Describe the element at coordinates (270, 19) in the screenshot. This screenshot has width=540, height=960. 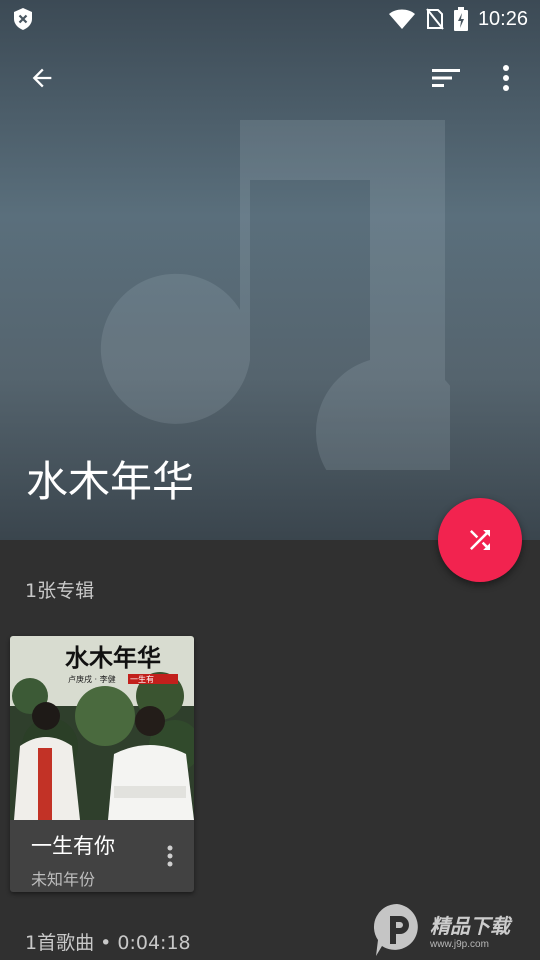
I see `status-bar: 10:26` at that location.